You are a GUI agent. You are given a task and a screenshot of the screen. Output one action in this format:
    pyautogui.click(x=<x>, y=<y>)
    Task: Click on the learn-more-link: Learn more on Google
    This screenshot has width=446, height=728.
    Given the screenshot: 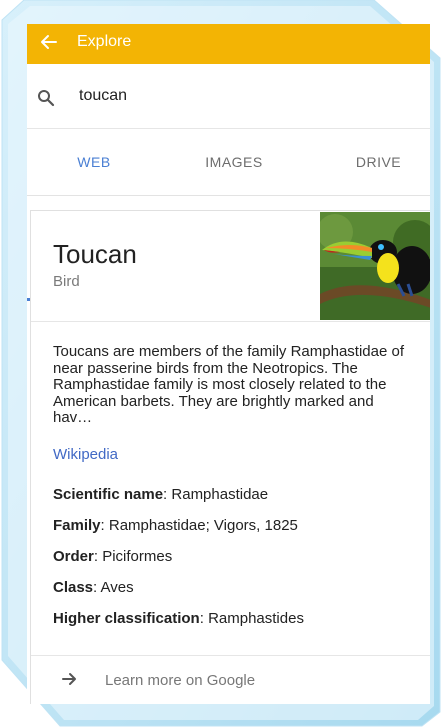 What is the action you would take?
    pyautogui.click(x=230, y=680)
    